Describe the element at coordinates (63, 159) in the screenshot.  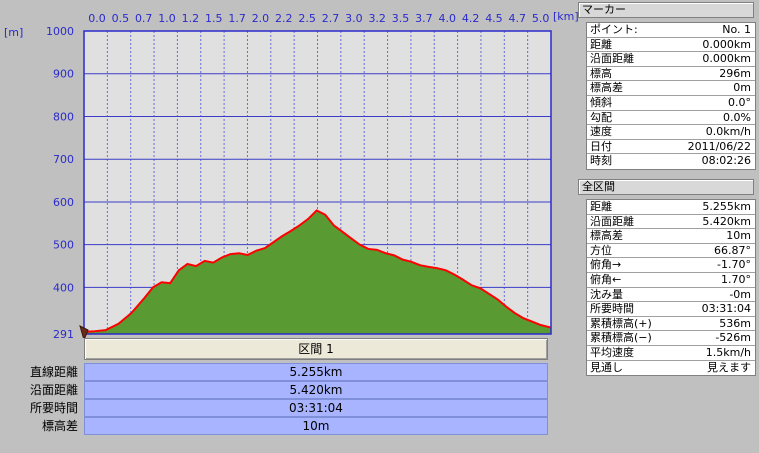
I see `y-tick-label: 700` at that location.